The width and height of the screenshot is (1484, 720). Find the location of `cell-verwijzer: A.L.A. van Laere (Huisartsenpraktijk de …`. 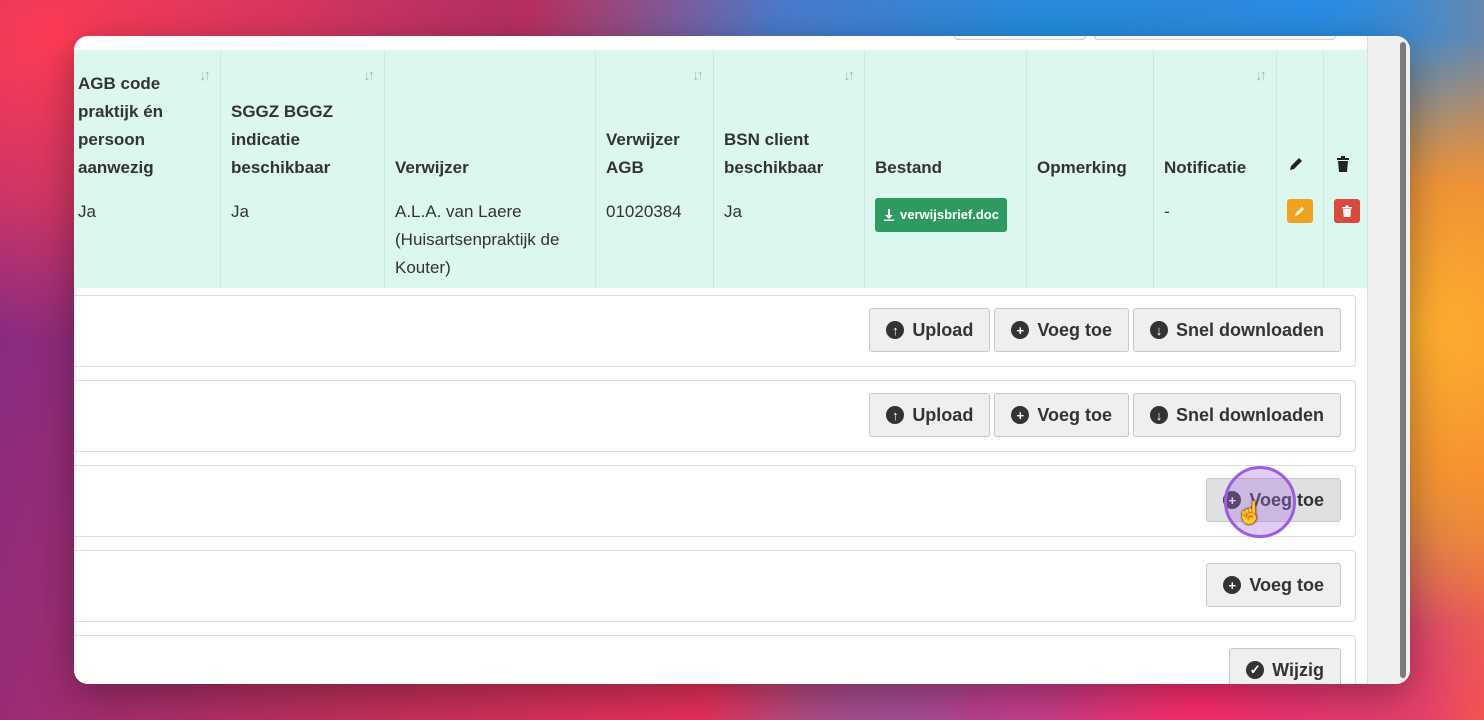

cell-verwijzer: A.L.A. van Laere (Huisartsenpraktijk de … is located at coordinates (490, 238).